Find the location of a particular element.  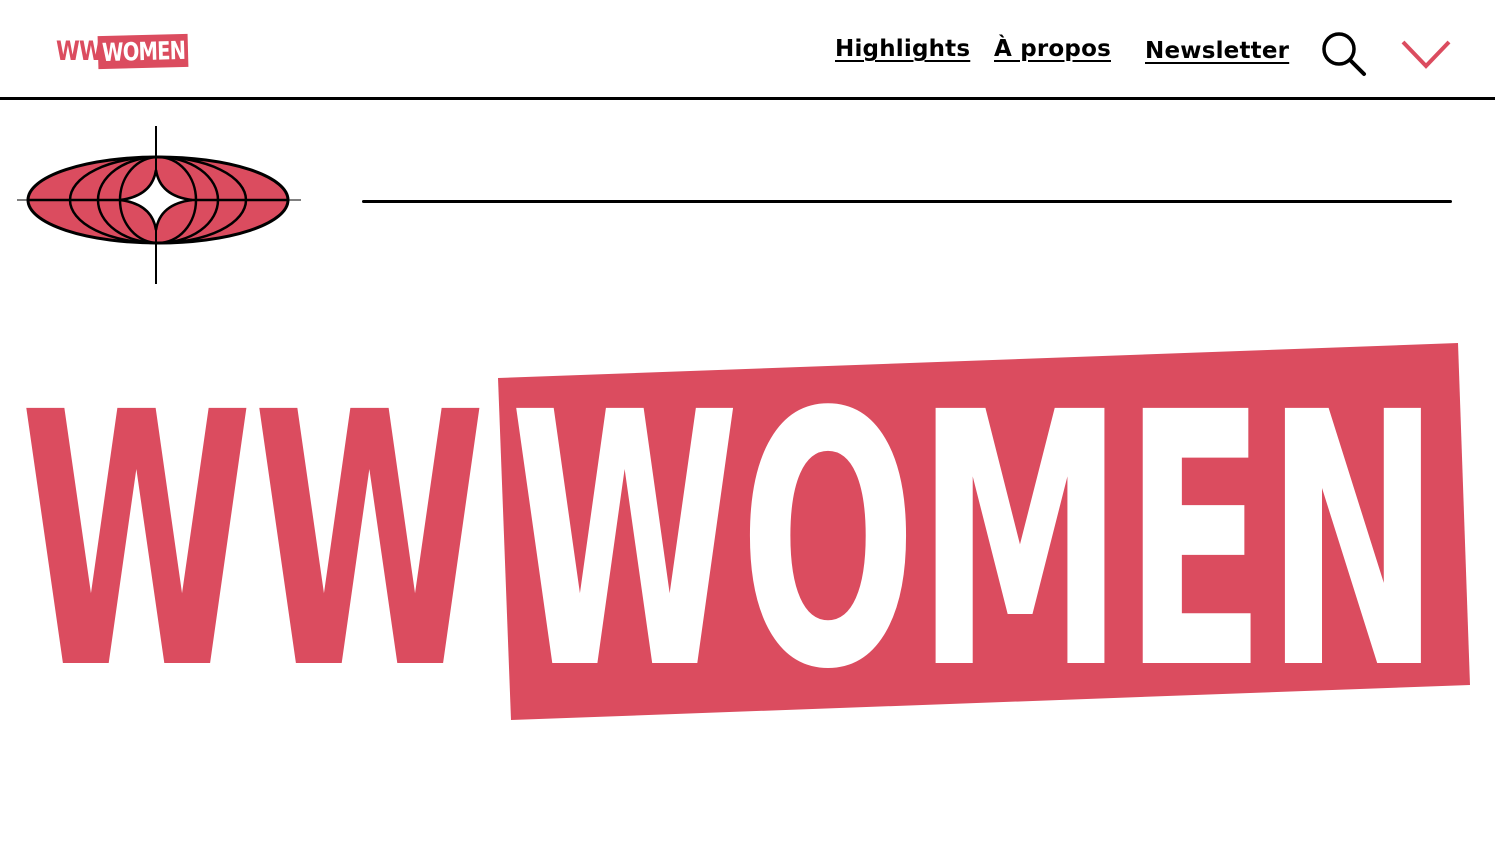

globe-star-icon is located at coordinates (159, 205).